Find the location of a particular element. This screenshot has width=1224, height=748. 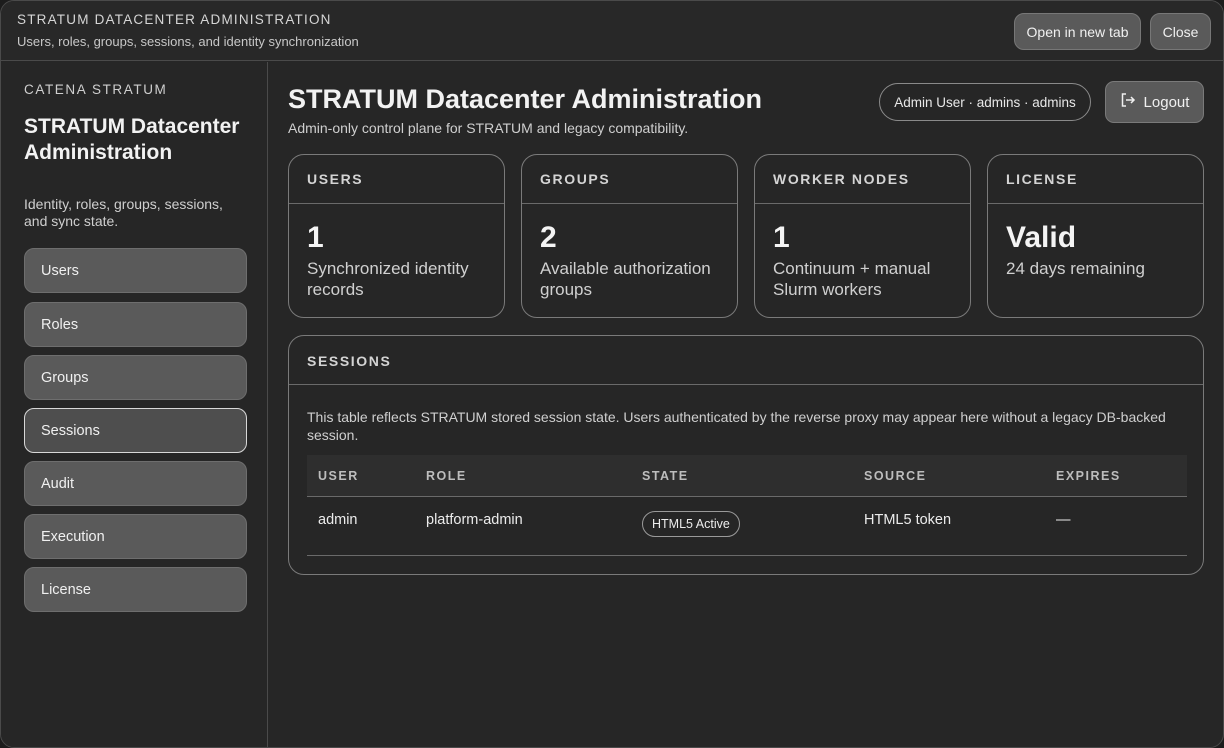

groups-stat-card: GROUPS 2 Available authorization groups is located at coordinates (629, 236).